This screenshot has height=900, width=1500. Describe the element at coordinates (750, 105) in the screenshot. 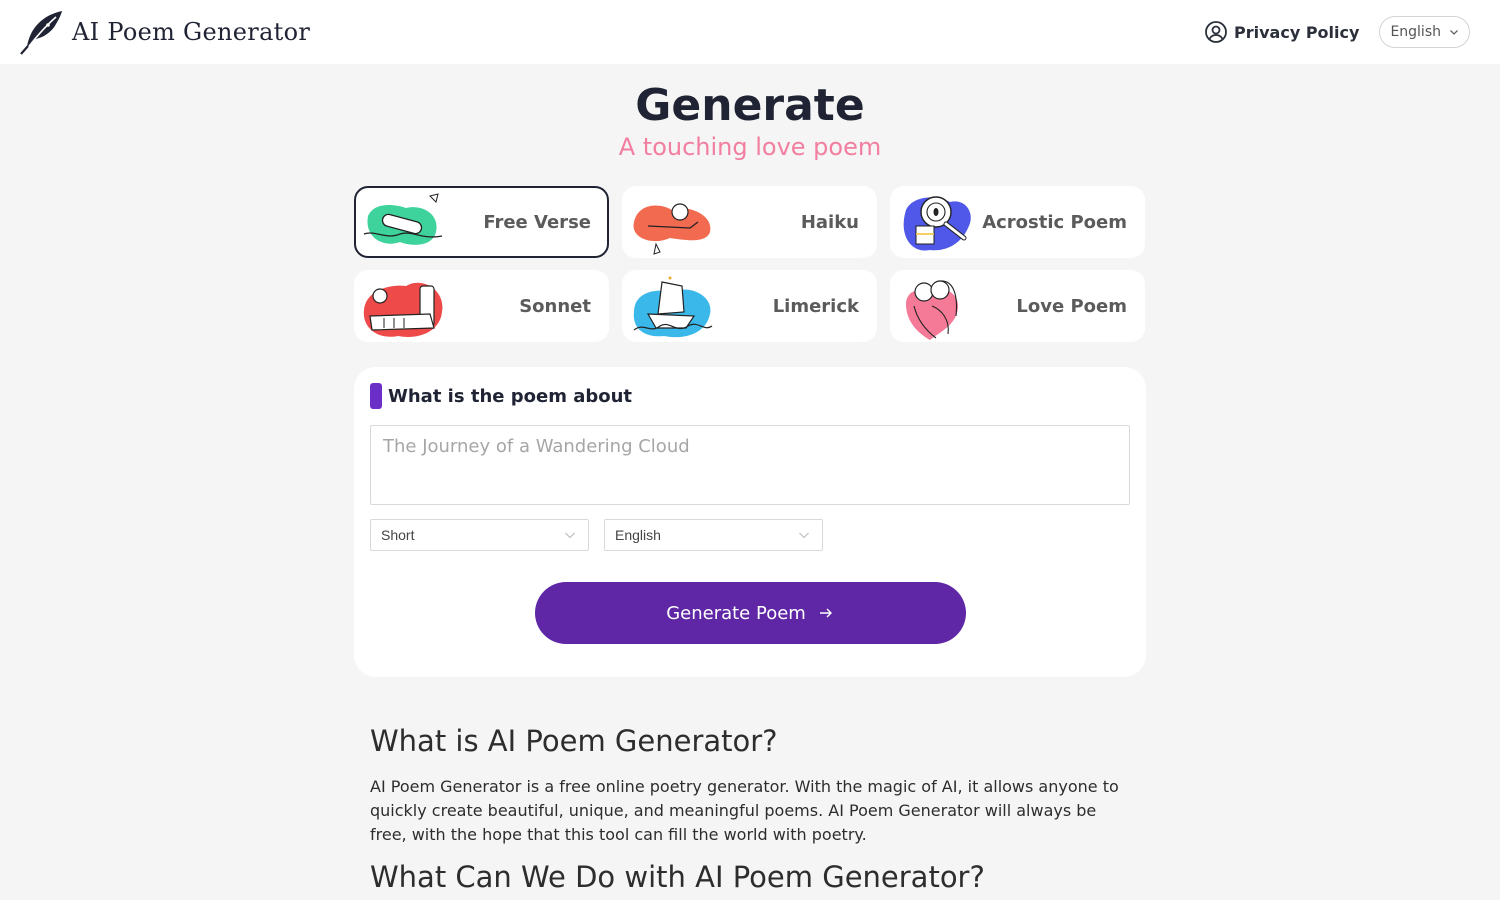

I see `page-title: Generate` at that location.